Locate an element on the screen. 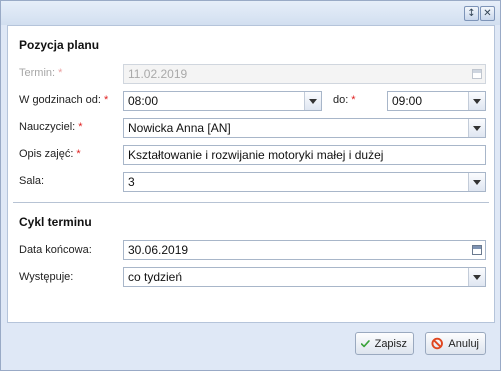  occurs-select: co tydzień is located at coordinates (304, 277).